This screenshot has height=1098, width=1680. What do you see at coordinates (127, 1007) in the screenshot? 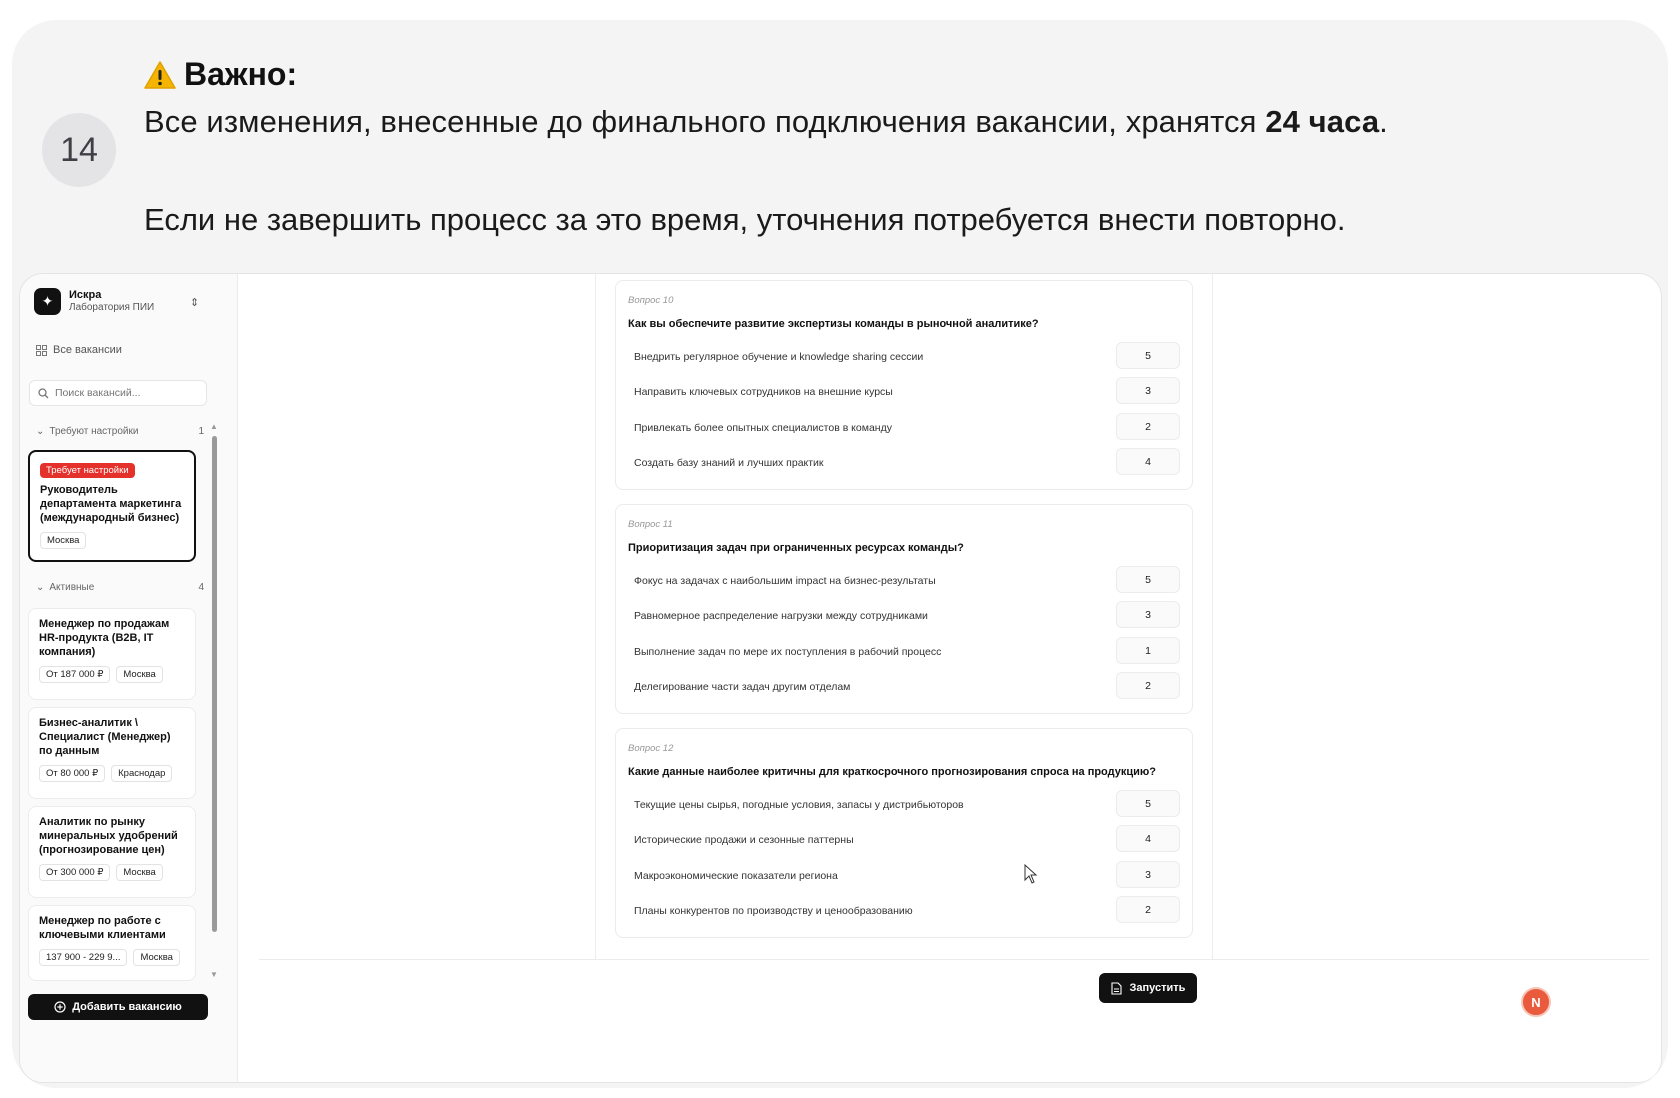
I see `add-vacancy-label: Добавить вакансию` at bounding box center [127, 1007].